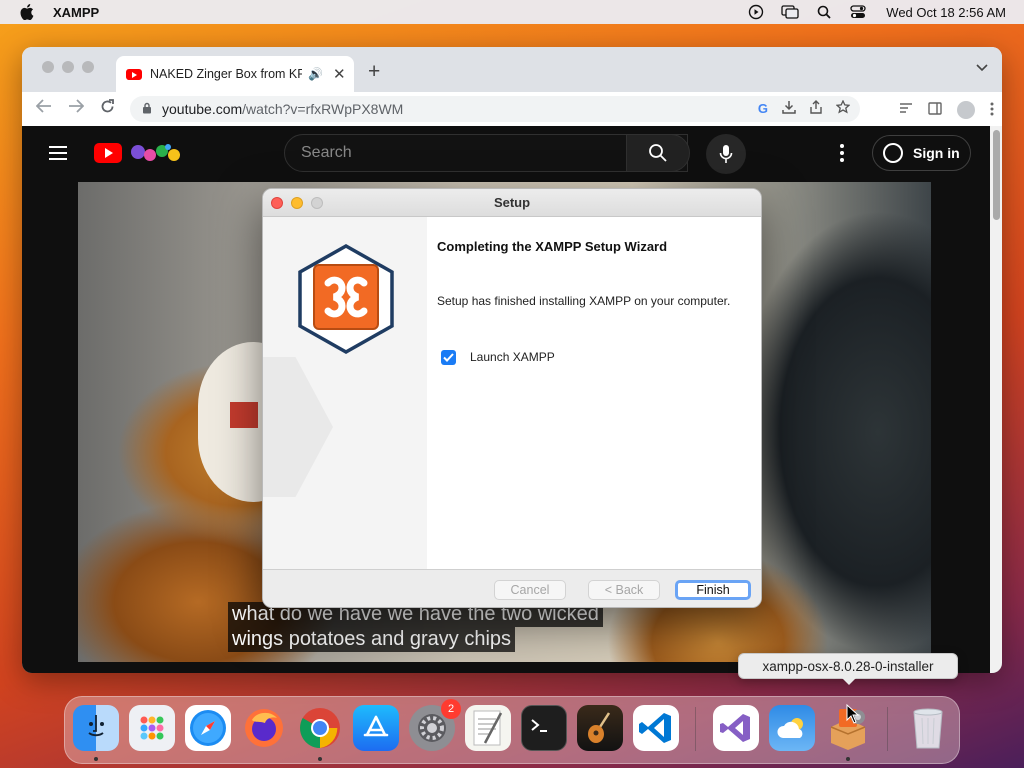 The height and width of the screenshot is (768, 1024). I want to click on tab-search-chevron-icon, so click(982, 68).